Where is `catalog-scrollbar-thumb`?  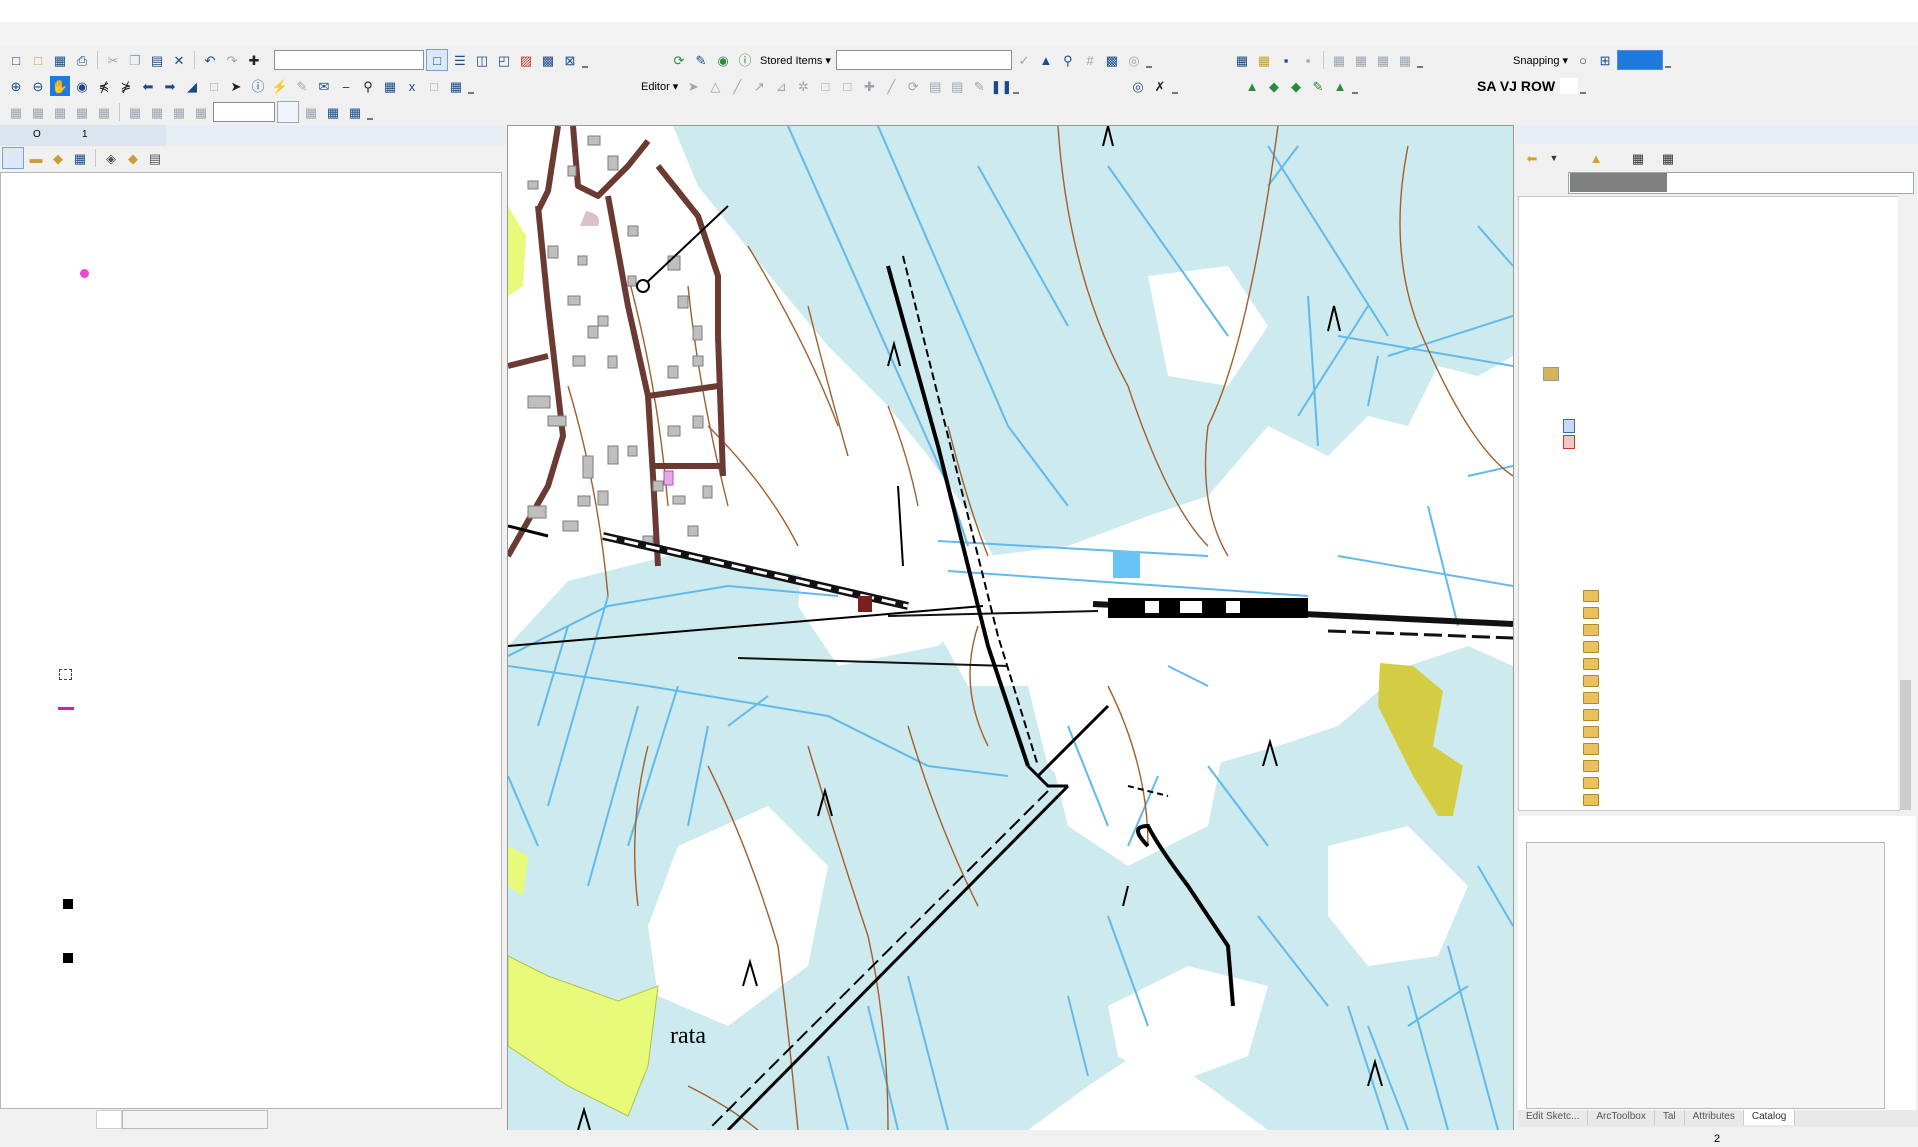 catalog-scrollbar-thumb is located at coordinates (1905, 745).